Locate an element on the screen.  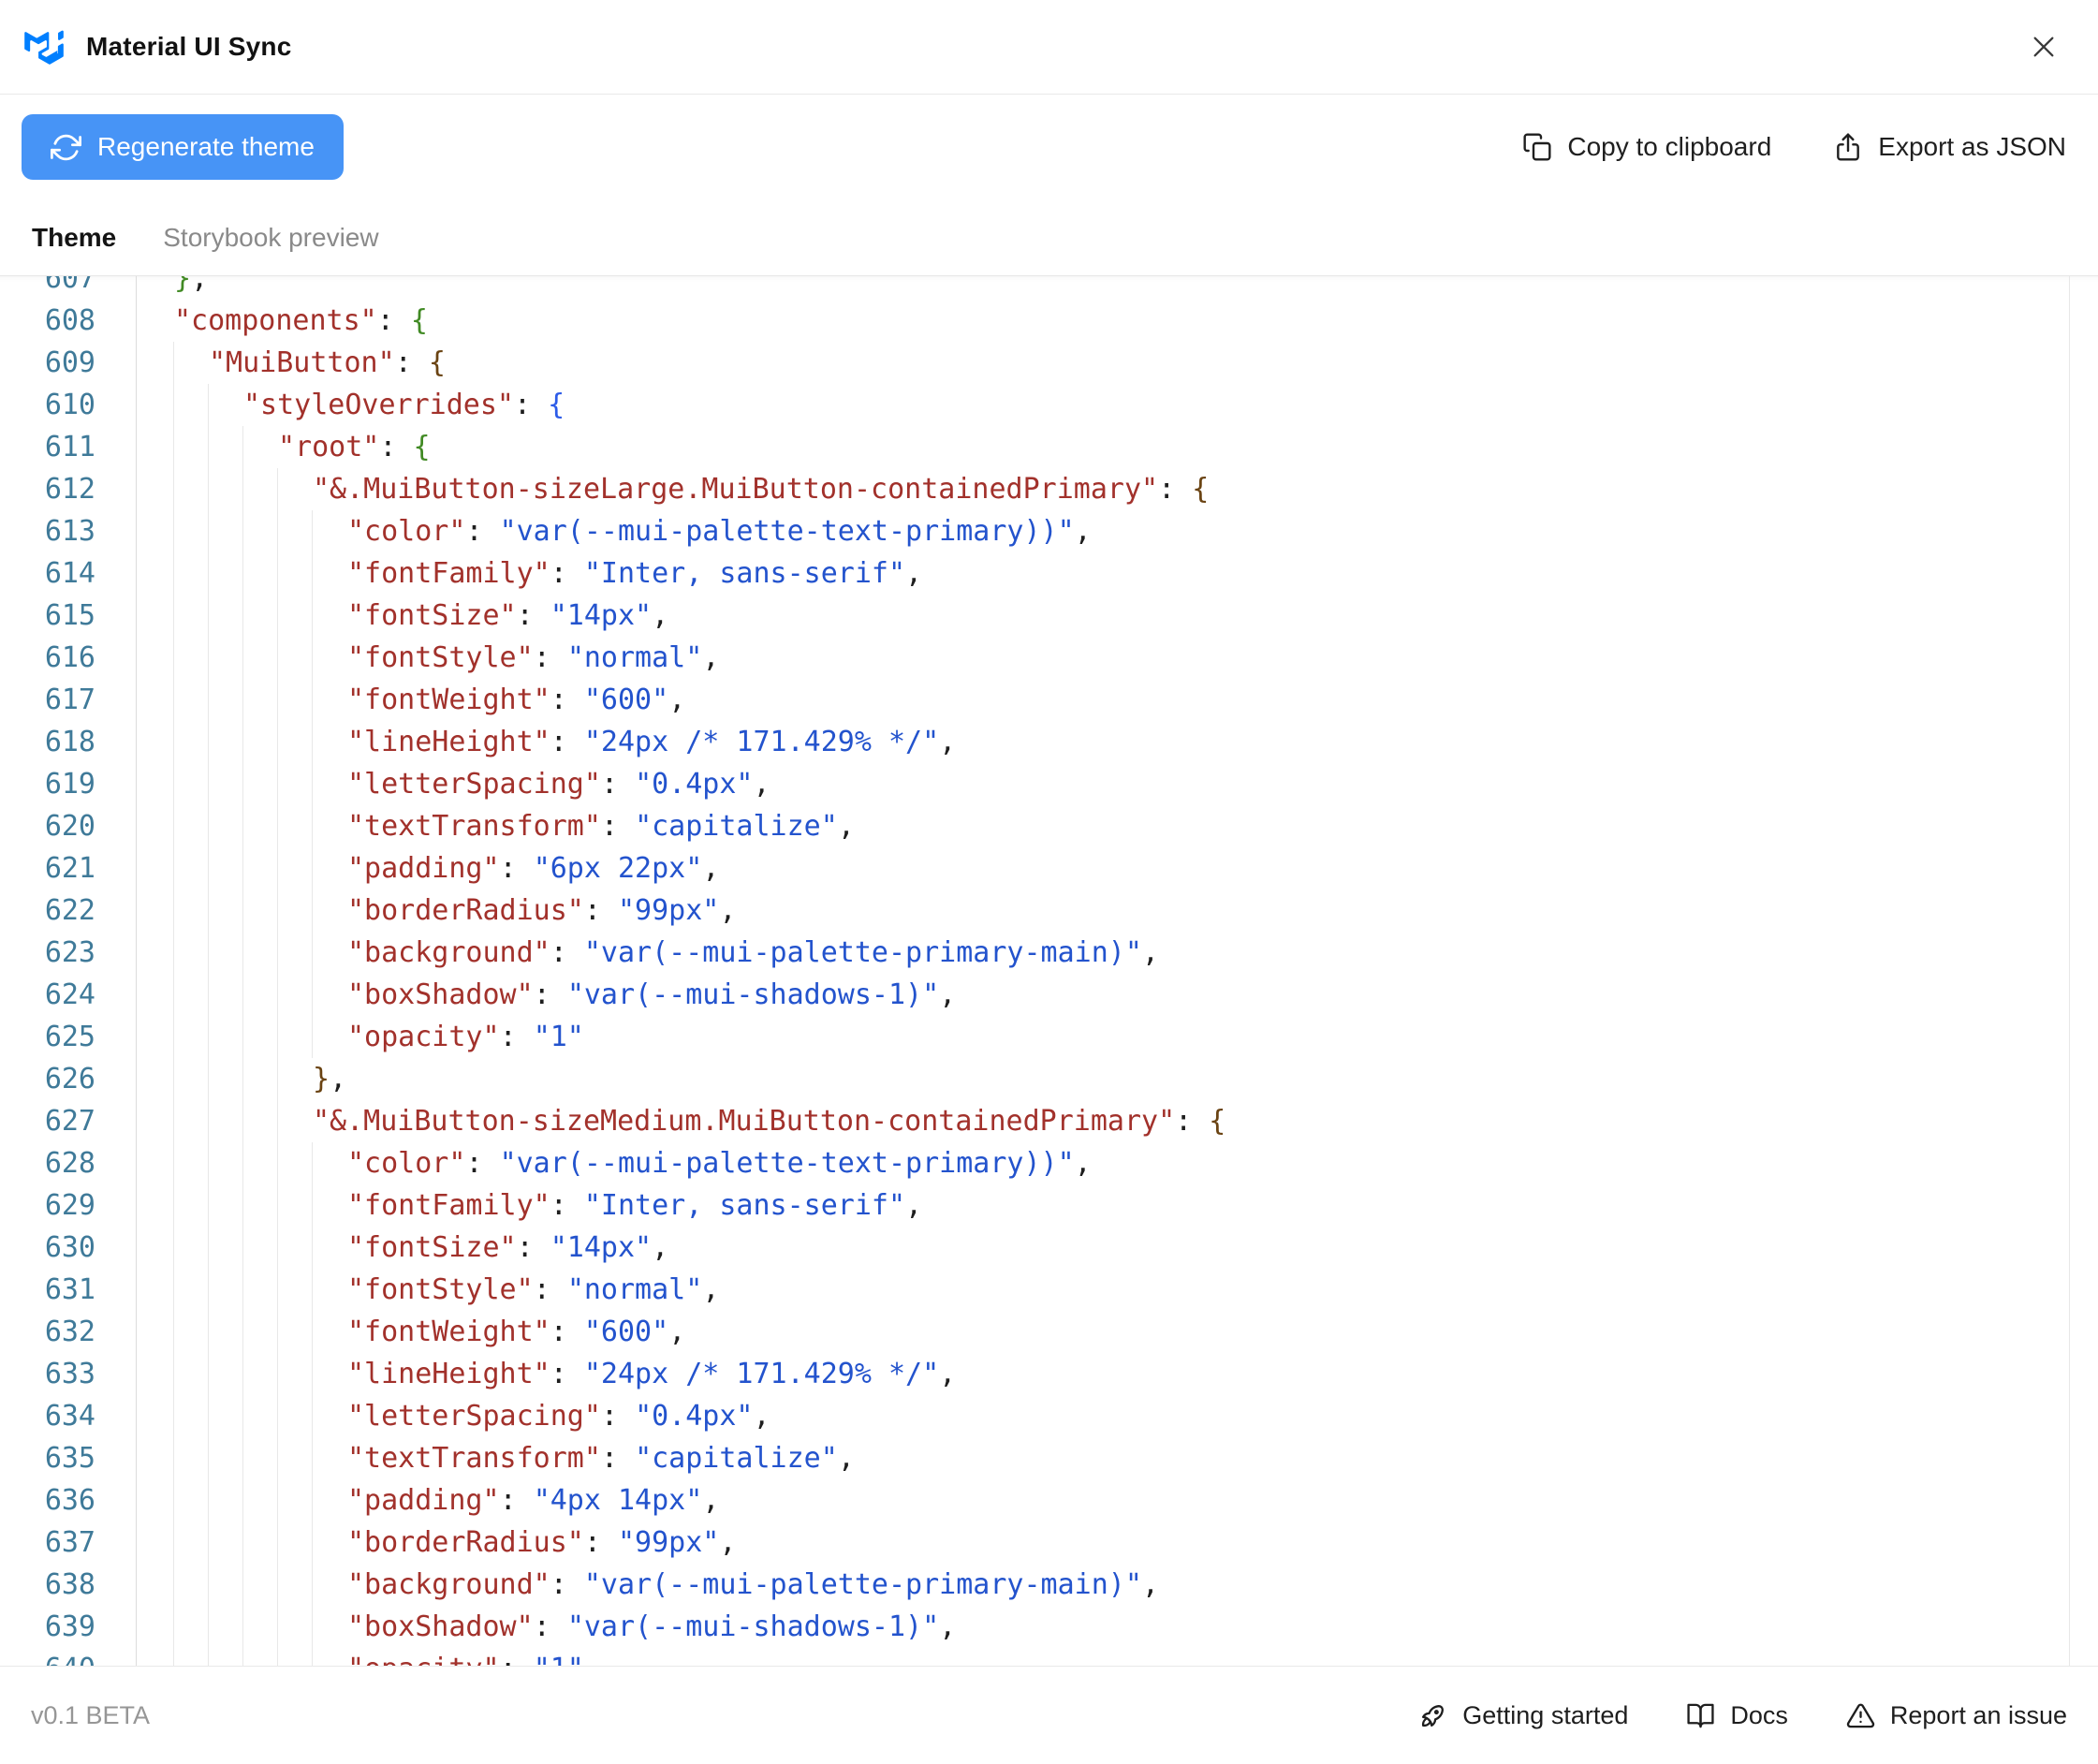
line-number: 617 is located at coordinates (68, 700).